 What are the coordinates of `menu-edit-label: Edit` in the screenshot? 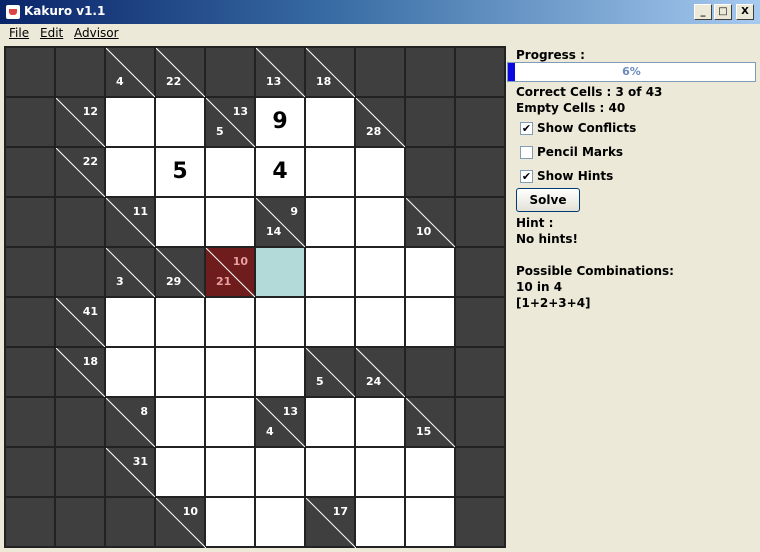 It's located at (52, 33).